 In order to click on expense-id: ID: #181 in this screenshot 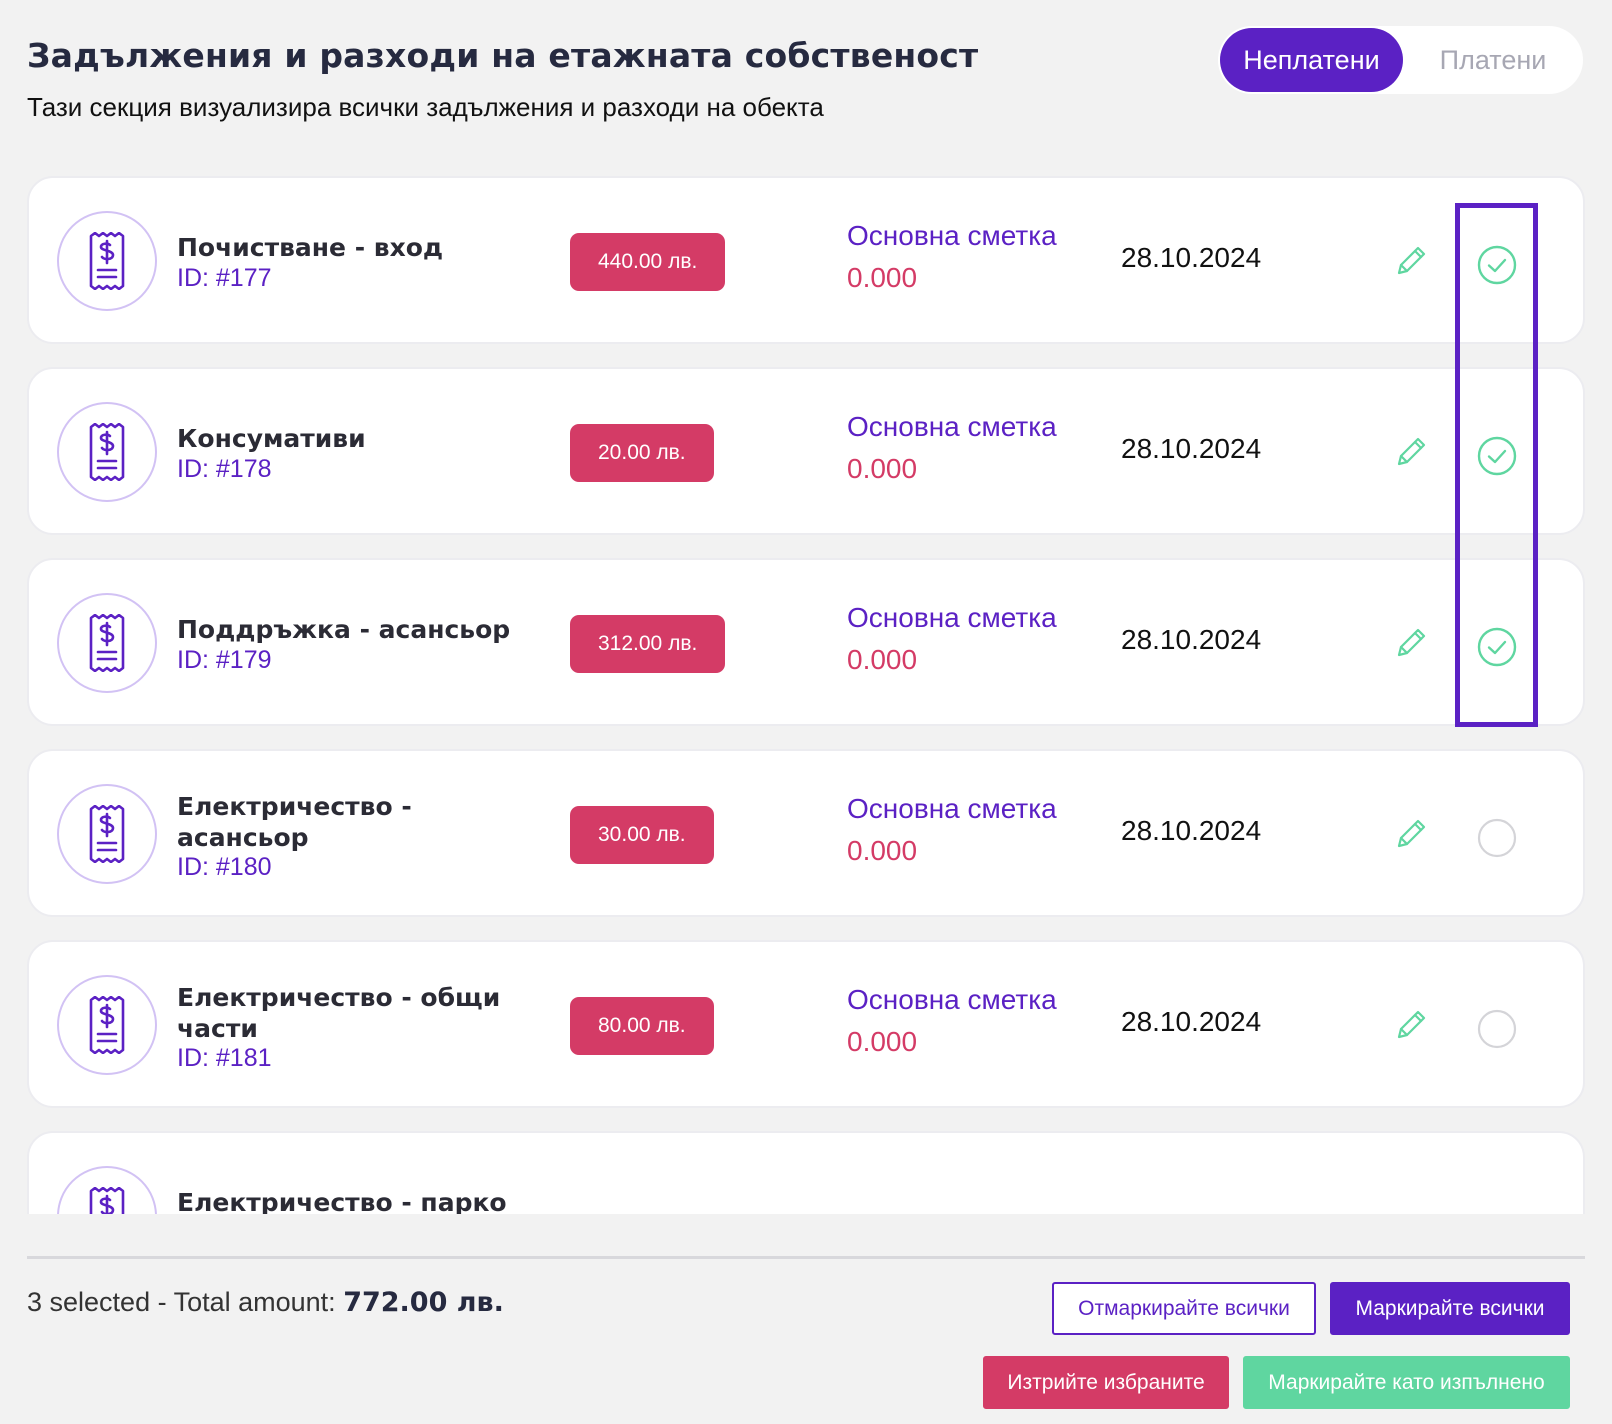, I will do `click(224, 1058)`.